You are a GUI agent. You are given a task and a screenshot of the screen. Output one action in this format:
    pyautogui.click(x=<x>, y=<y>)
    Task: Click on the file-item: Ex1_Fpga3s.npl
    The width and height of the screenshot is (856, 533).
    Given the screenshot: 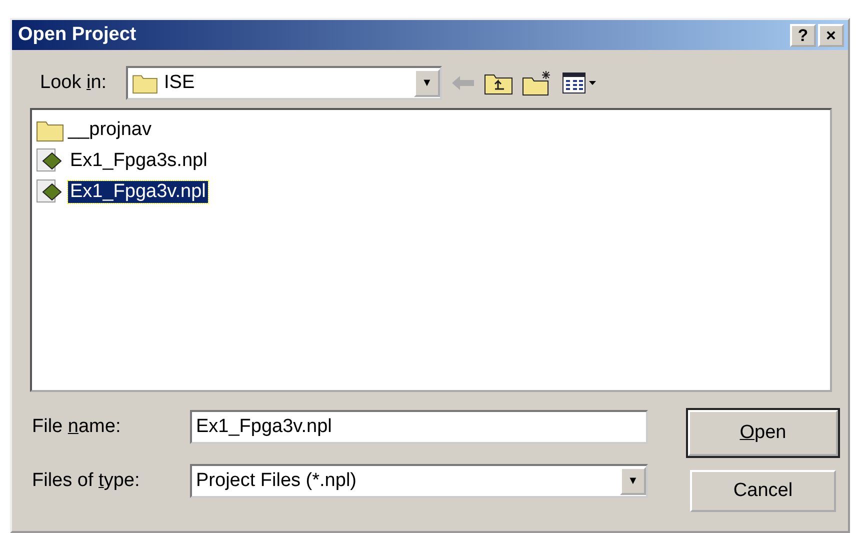 What is the action you would take?
    pyautogui.click(x=139, y=161)
    